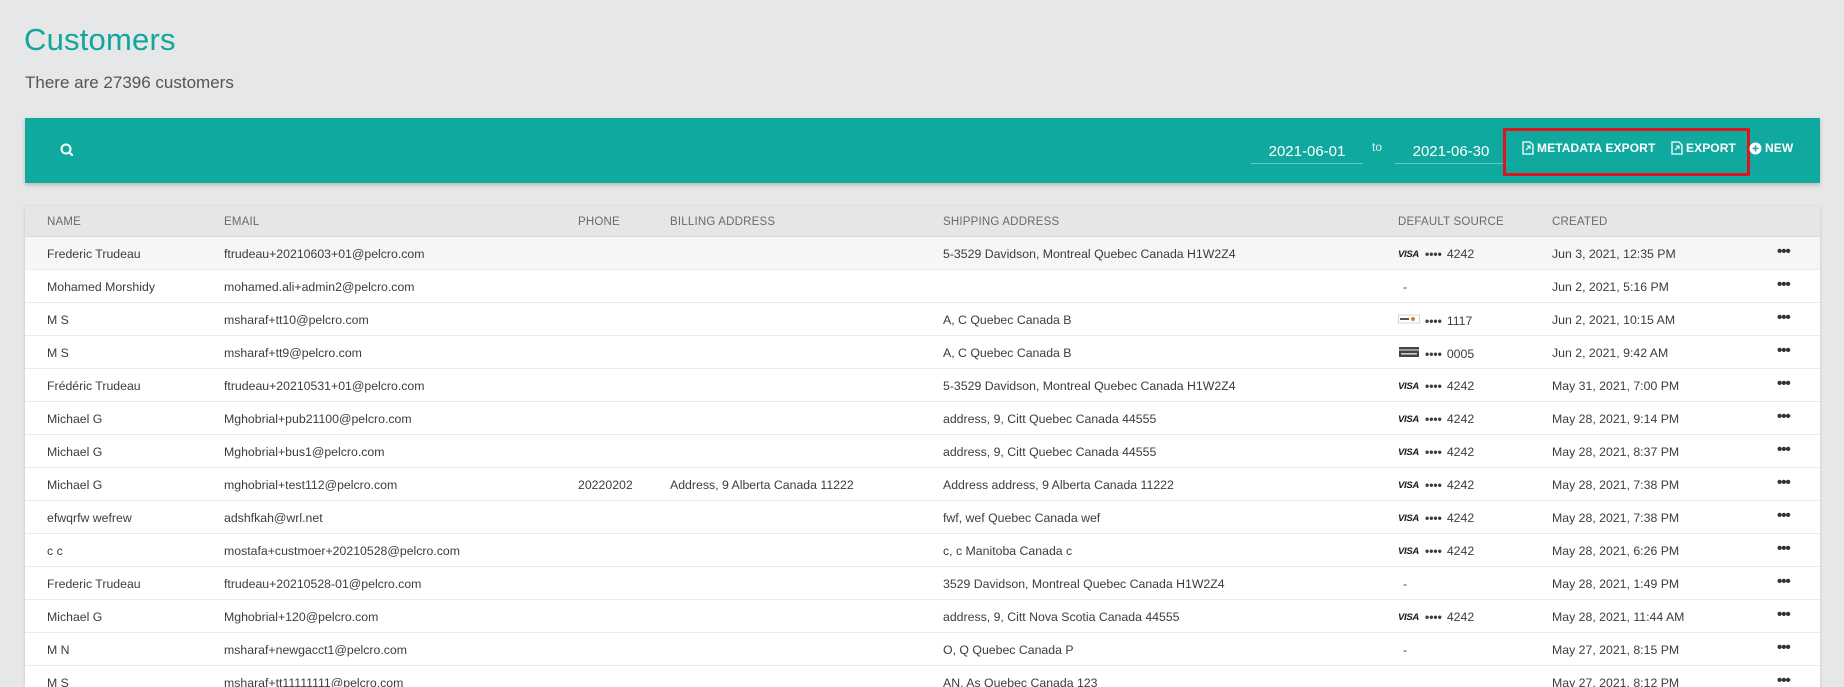 This screenshot has height=687, width=1844. Describe the element at coordinates (1405, 287) in the screenshot. I see `card-last4: -` at that location.